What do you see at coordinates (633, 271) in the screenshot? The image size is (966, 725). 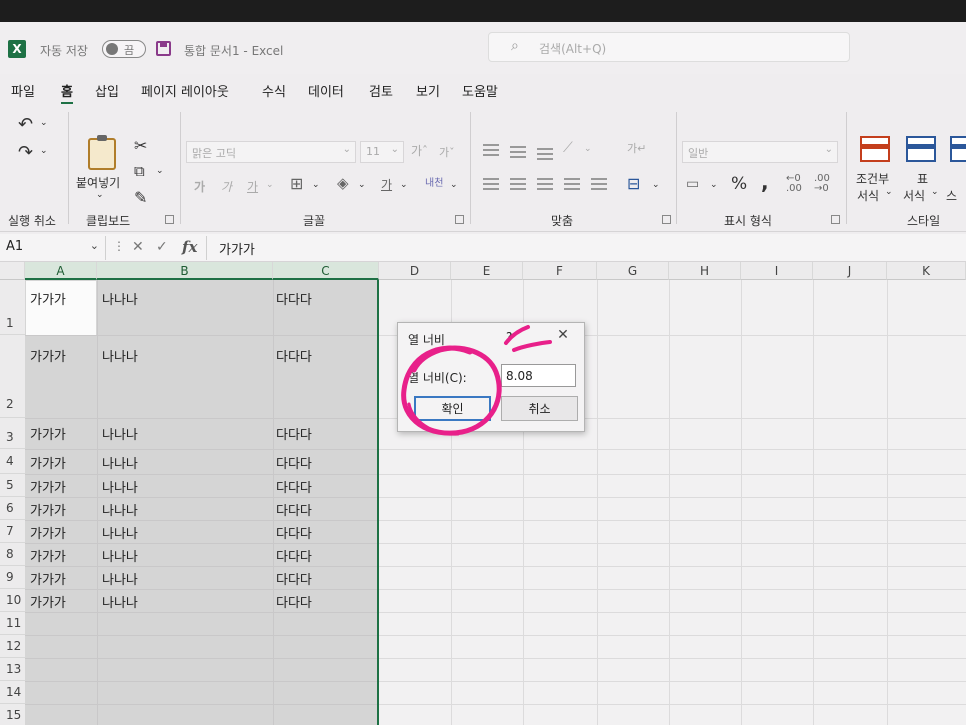 I see `column-header-g: G` at bounding box center [633, 271].